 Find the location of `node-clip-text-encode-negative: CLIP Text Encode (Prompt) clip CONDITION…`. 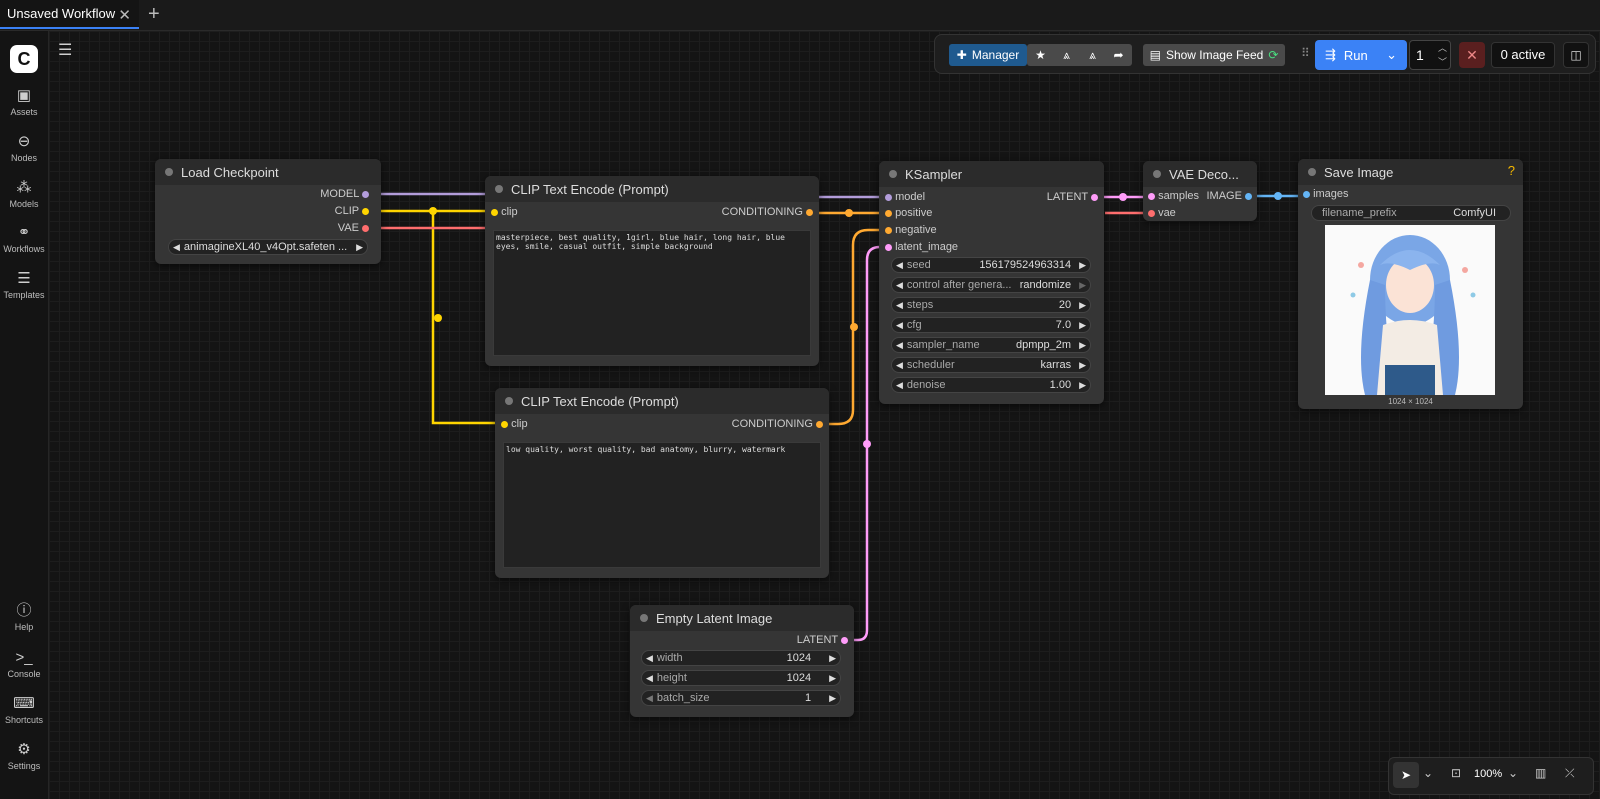

node-clip-text-encode-negative: CLIP Text Encode (Prompt) clip CONDITION… is located at coordinates (662, 483).